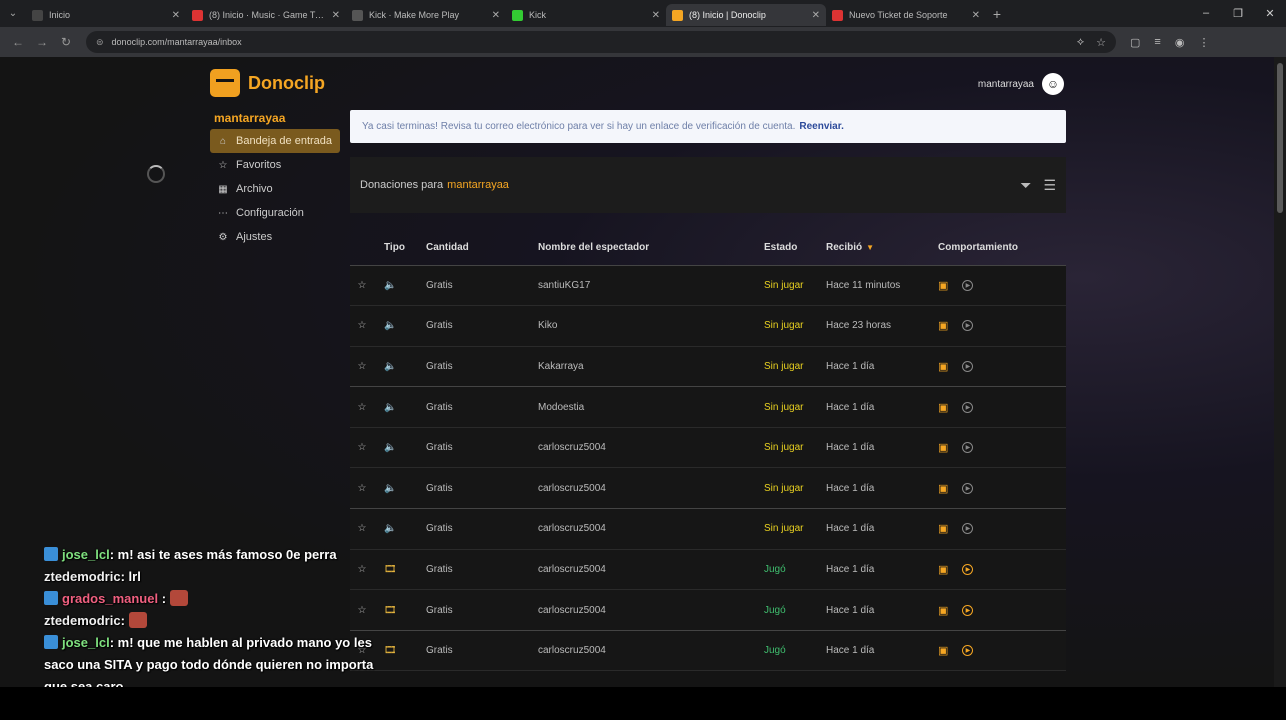  I want to click on address-bar: ⊜ donoclip.com/mantarrayaa/inbox ⟡ ☆, so click(601, 42).